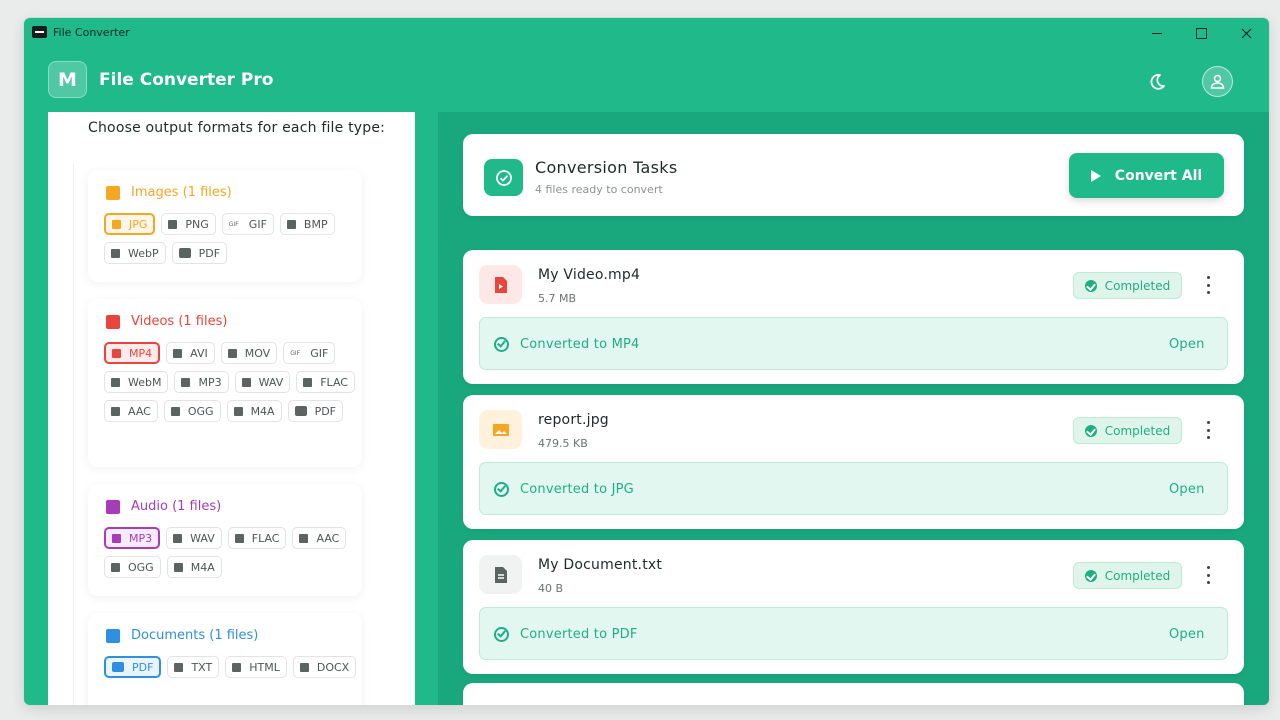 Image resolution: width=1280 pixels, height=720 pixels. I want to click on format-chip: WebP, so click(135, 253).